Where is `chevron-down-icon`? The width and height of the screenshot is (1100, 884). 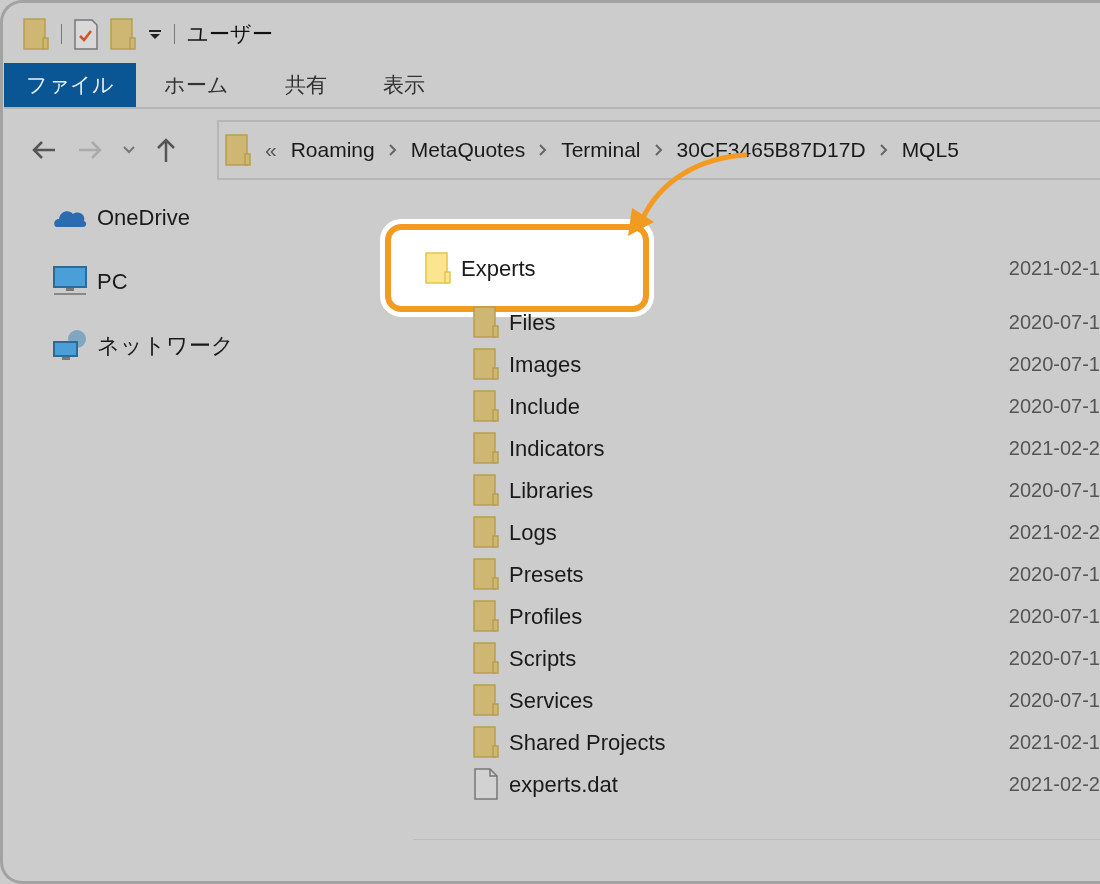 chevron-down-icon is located at coordinates (129, 150).